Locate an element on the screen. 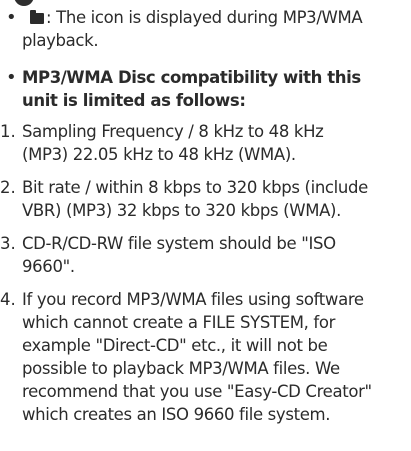  list-number: 3. is located at coordinates (8, 243).